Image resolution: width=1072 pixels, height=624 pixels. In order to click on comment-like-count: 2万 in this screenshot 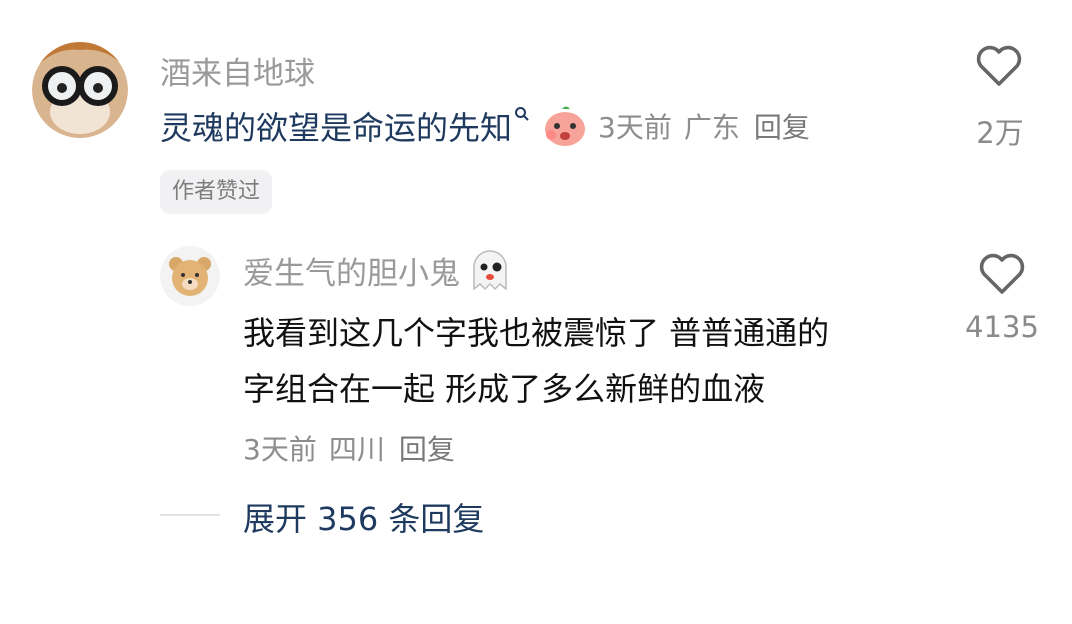, I will do `click(1000, 133)`.